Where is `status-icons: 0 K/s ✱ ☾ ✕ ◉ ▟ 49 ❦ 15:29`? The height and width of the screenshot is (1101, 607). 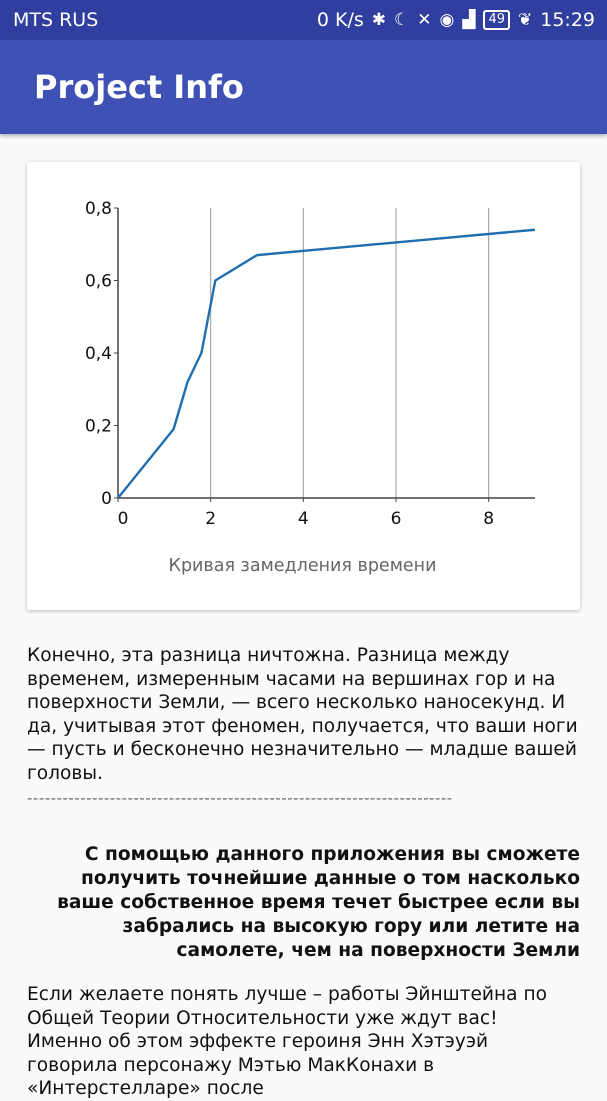
status-icons: 0 K/s ✱ ☾ ✕ ◉ ▟ 49 ❦ 15:29 is located at coordinates (456, 20).